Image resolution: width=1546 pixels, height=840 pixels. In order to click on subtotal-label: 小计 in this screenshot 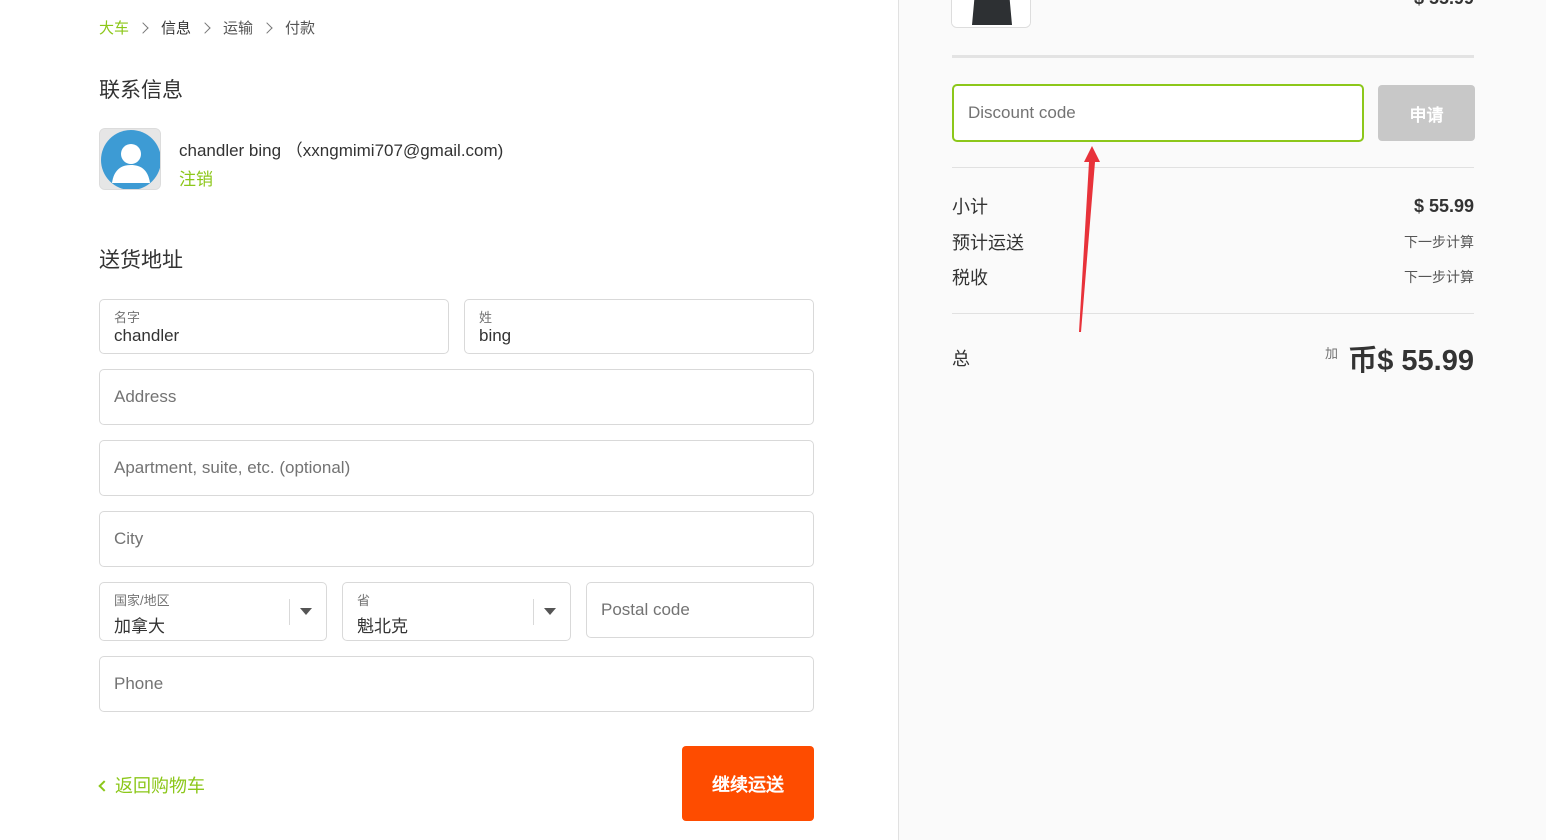, I will do `click(970, 207)`.